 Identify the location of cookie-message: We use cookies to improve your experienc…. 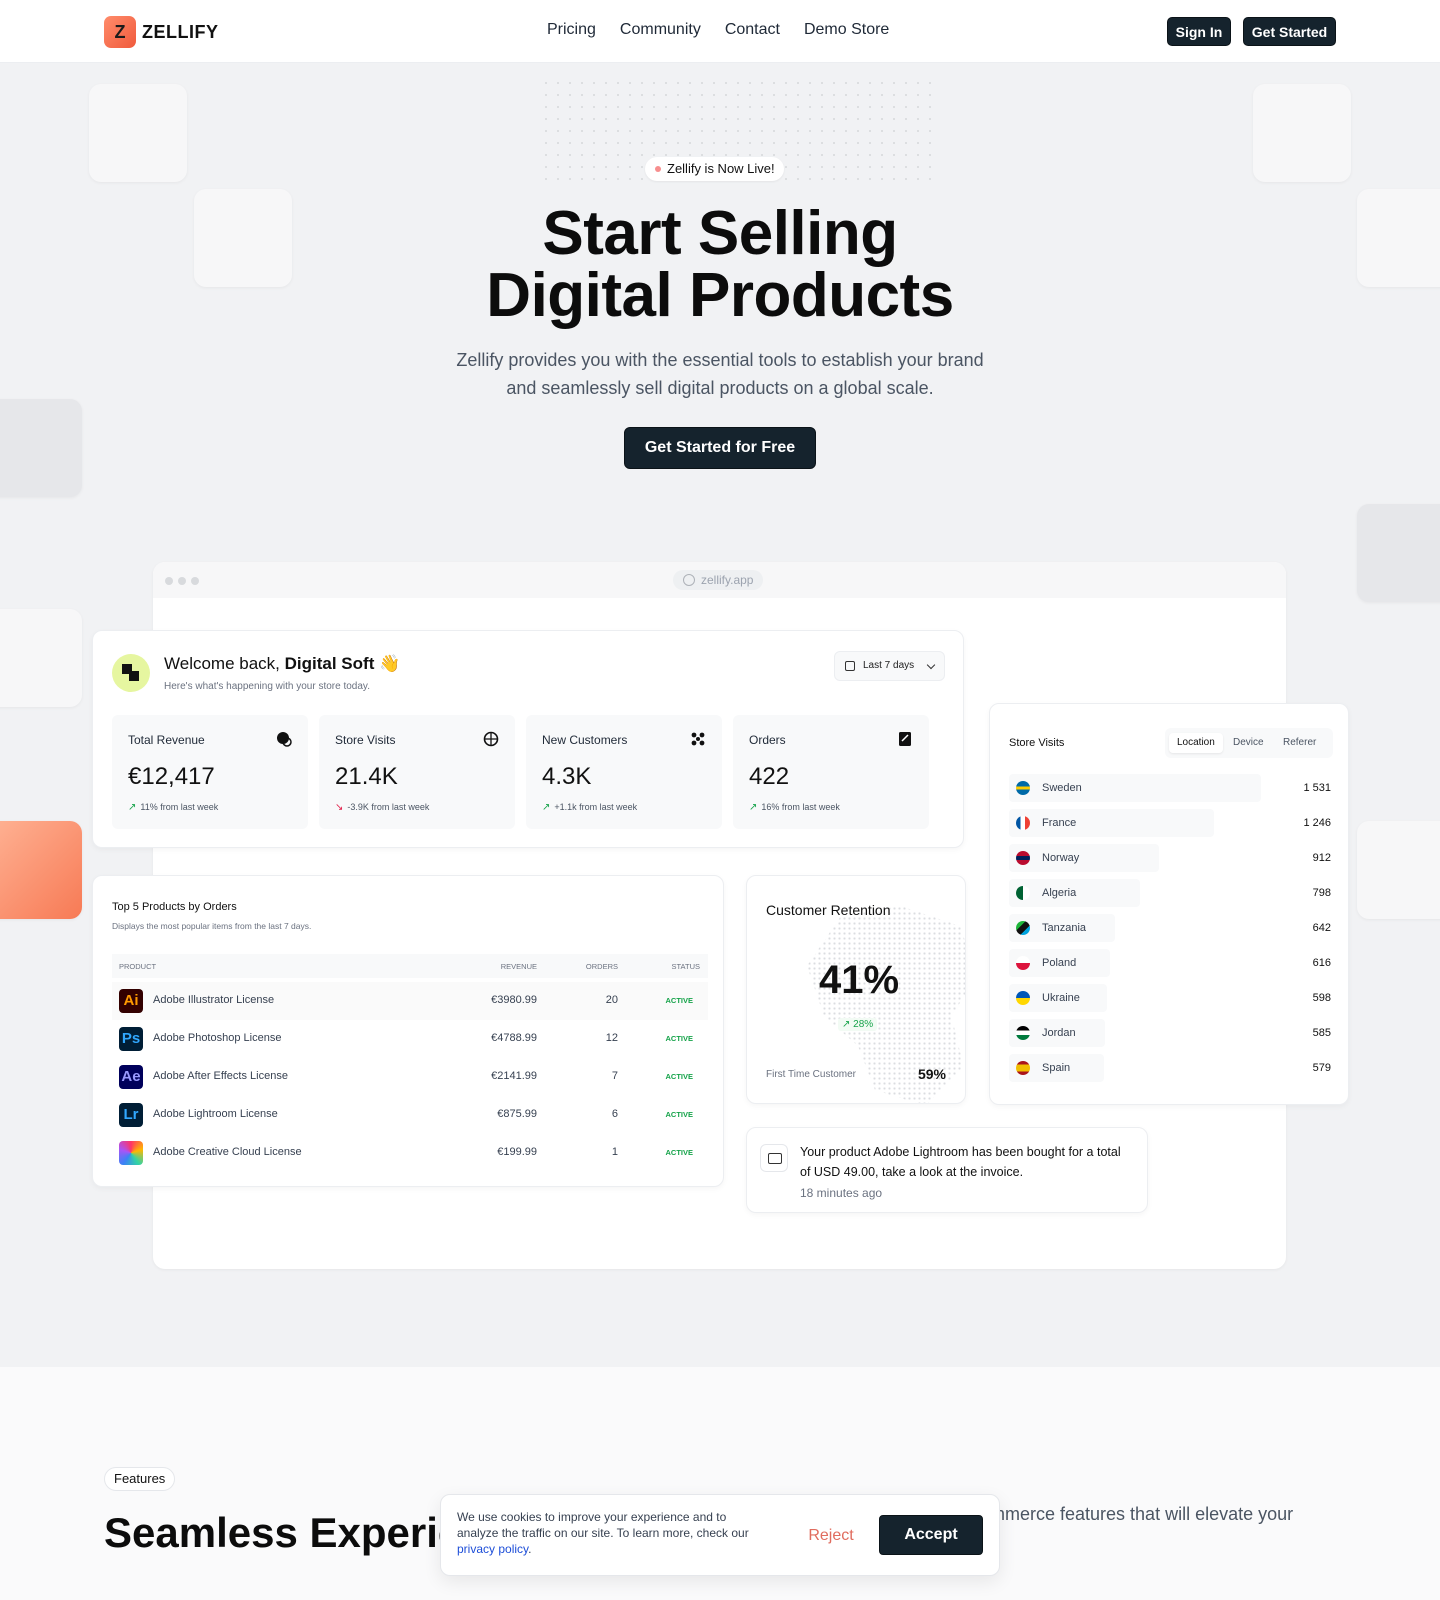
(603, 1525).